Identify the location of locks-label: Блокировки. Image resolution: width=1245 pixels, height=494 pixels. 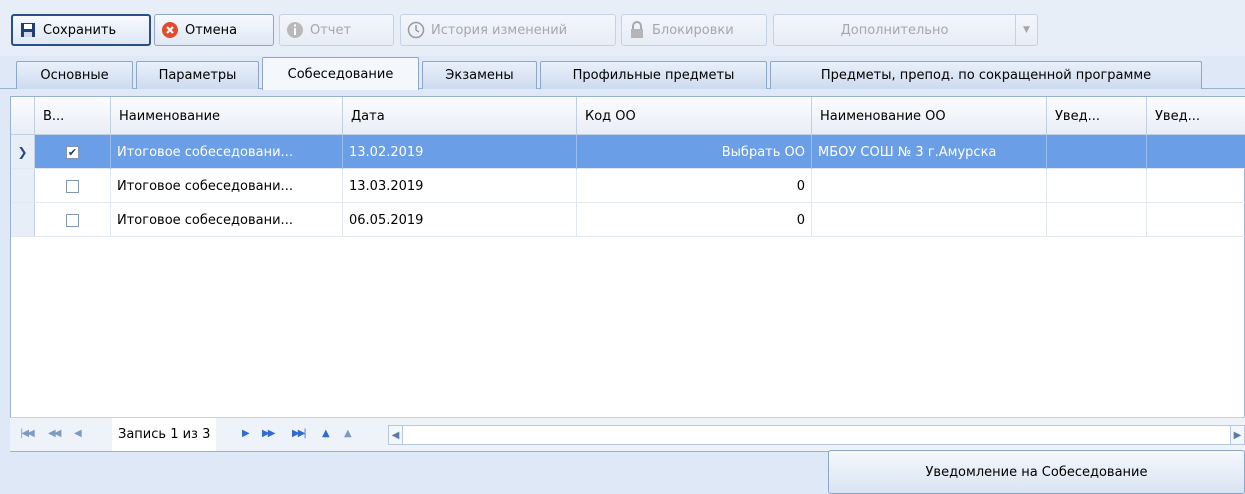
(693, 30).